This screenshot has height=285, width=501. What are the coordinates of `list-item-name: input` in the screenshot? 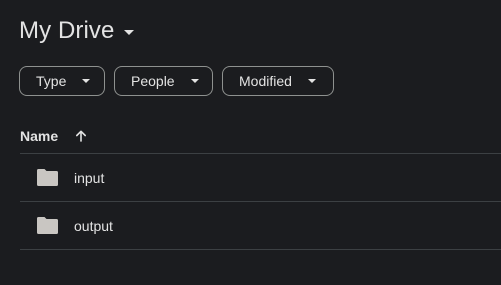 It's located at (89, 177).